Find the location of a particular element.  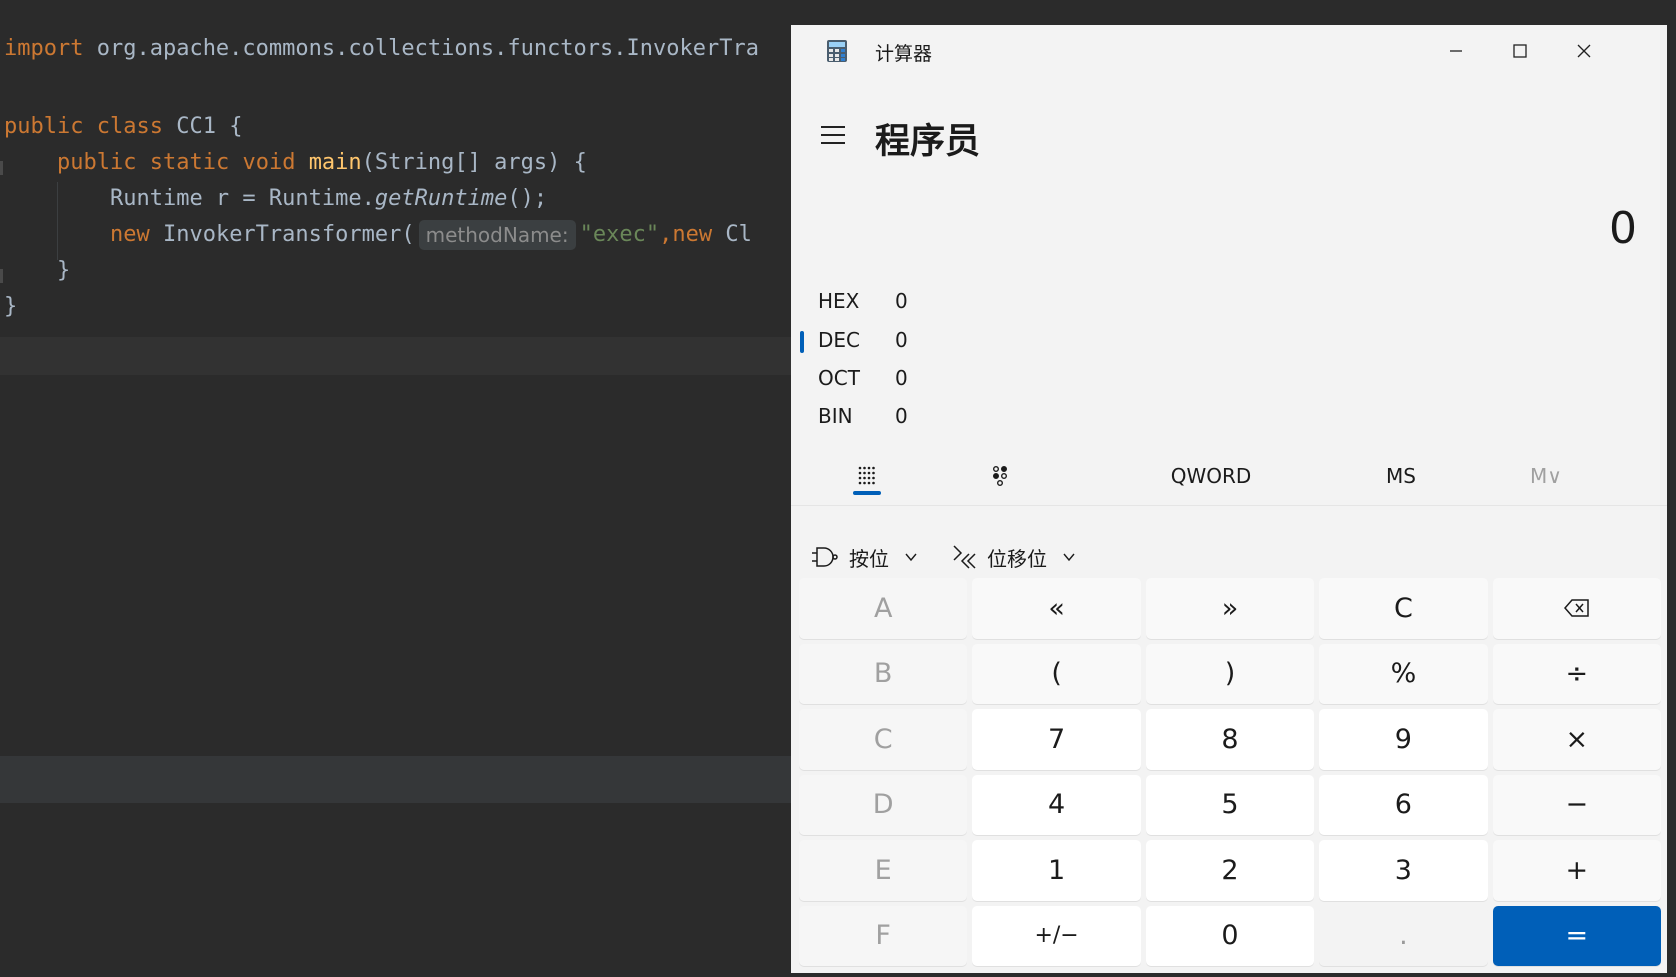

key-6: 6 is located at coordinates (1403, 804).